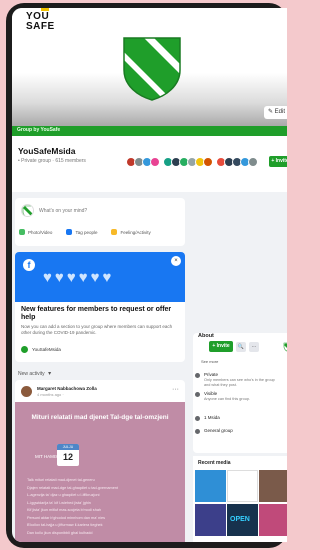  I want to click on edit-cover-button: ✎ Edit, so click(275, 112).